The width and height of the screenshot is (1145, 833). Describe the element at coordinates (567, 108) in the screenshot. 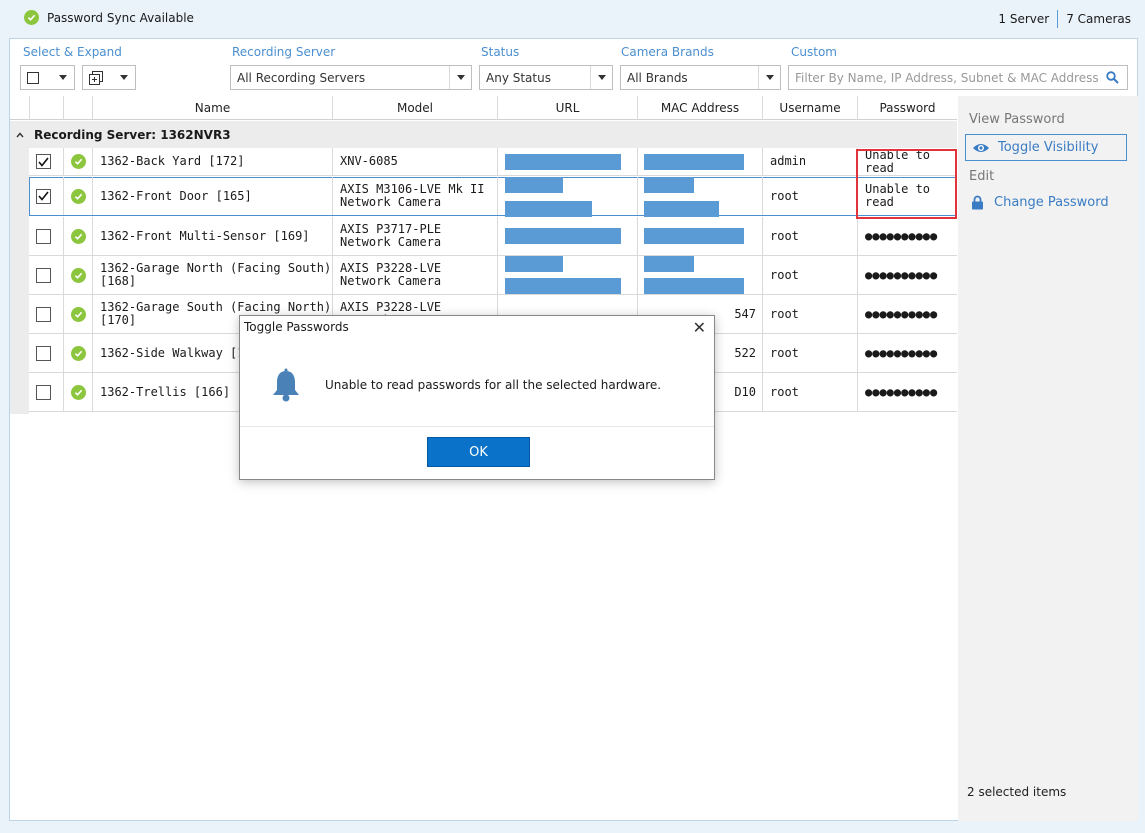

I see `header-url: URL` at that location.